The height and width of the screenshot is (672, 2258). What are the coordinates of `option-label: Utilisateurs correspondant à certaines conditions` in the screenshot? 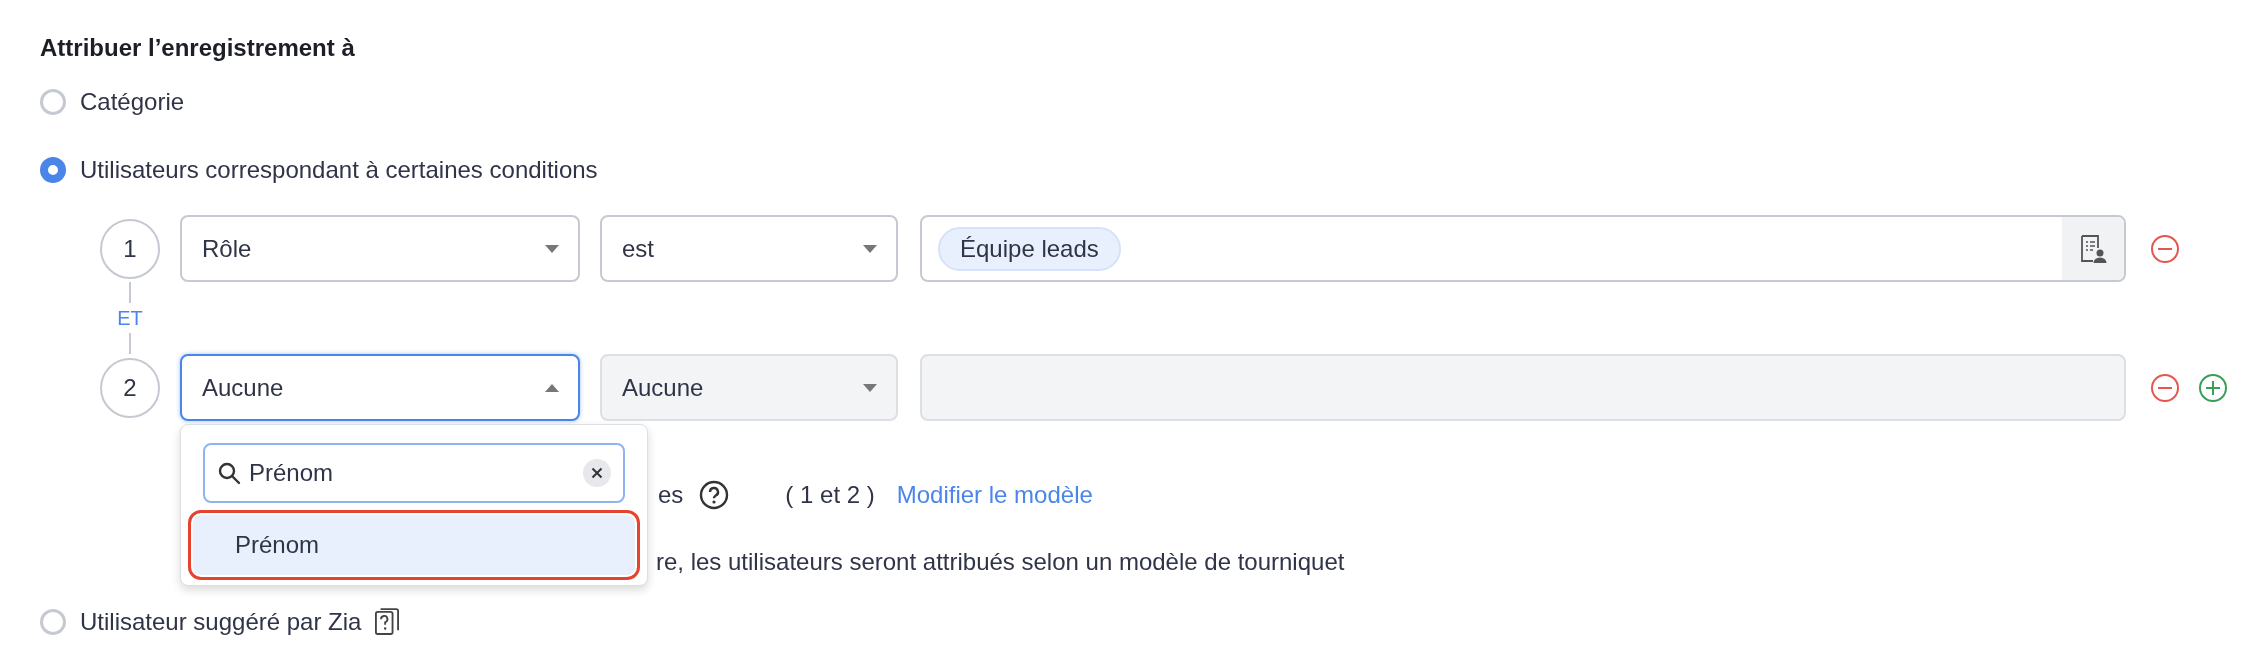 It's located at (339, 170).